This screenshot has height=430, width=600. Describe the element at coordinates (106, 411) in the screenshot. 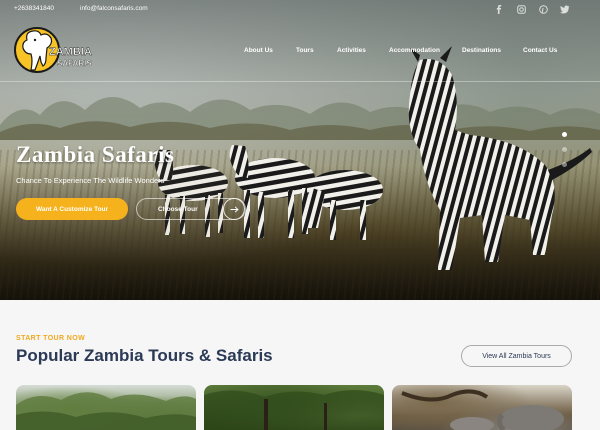

I see `tour-card-1-image` at that location.